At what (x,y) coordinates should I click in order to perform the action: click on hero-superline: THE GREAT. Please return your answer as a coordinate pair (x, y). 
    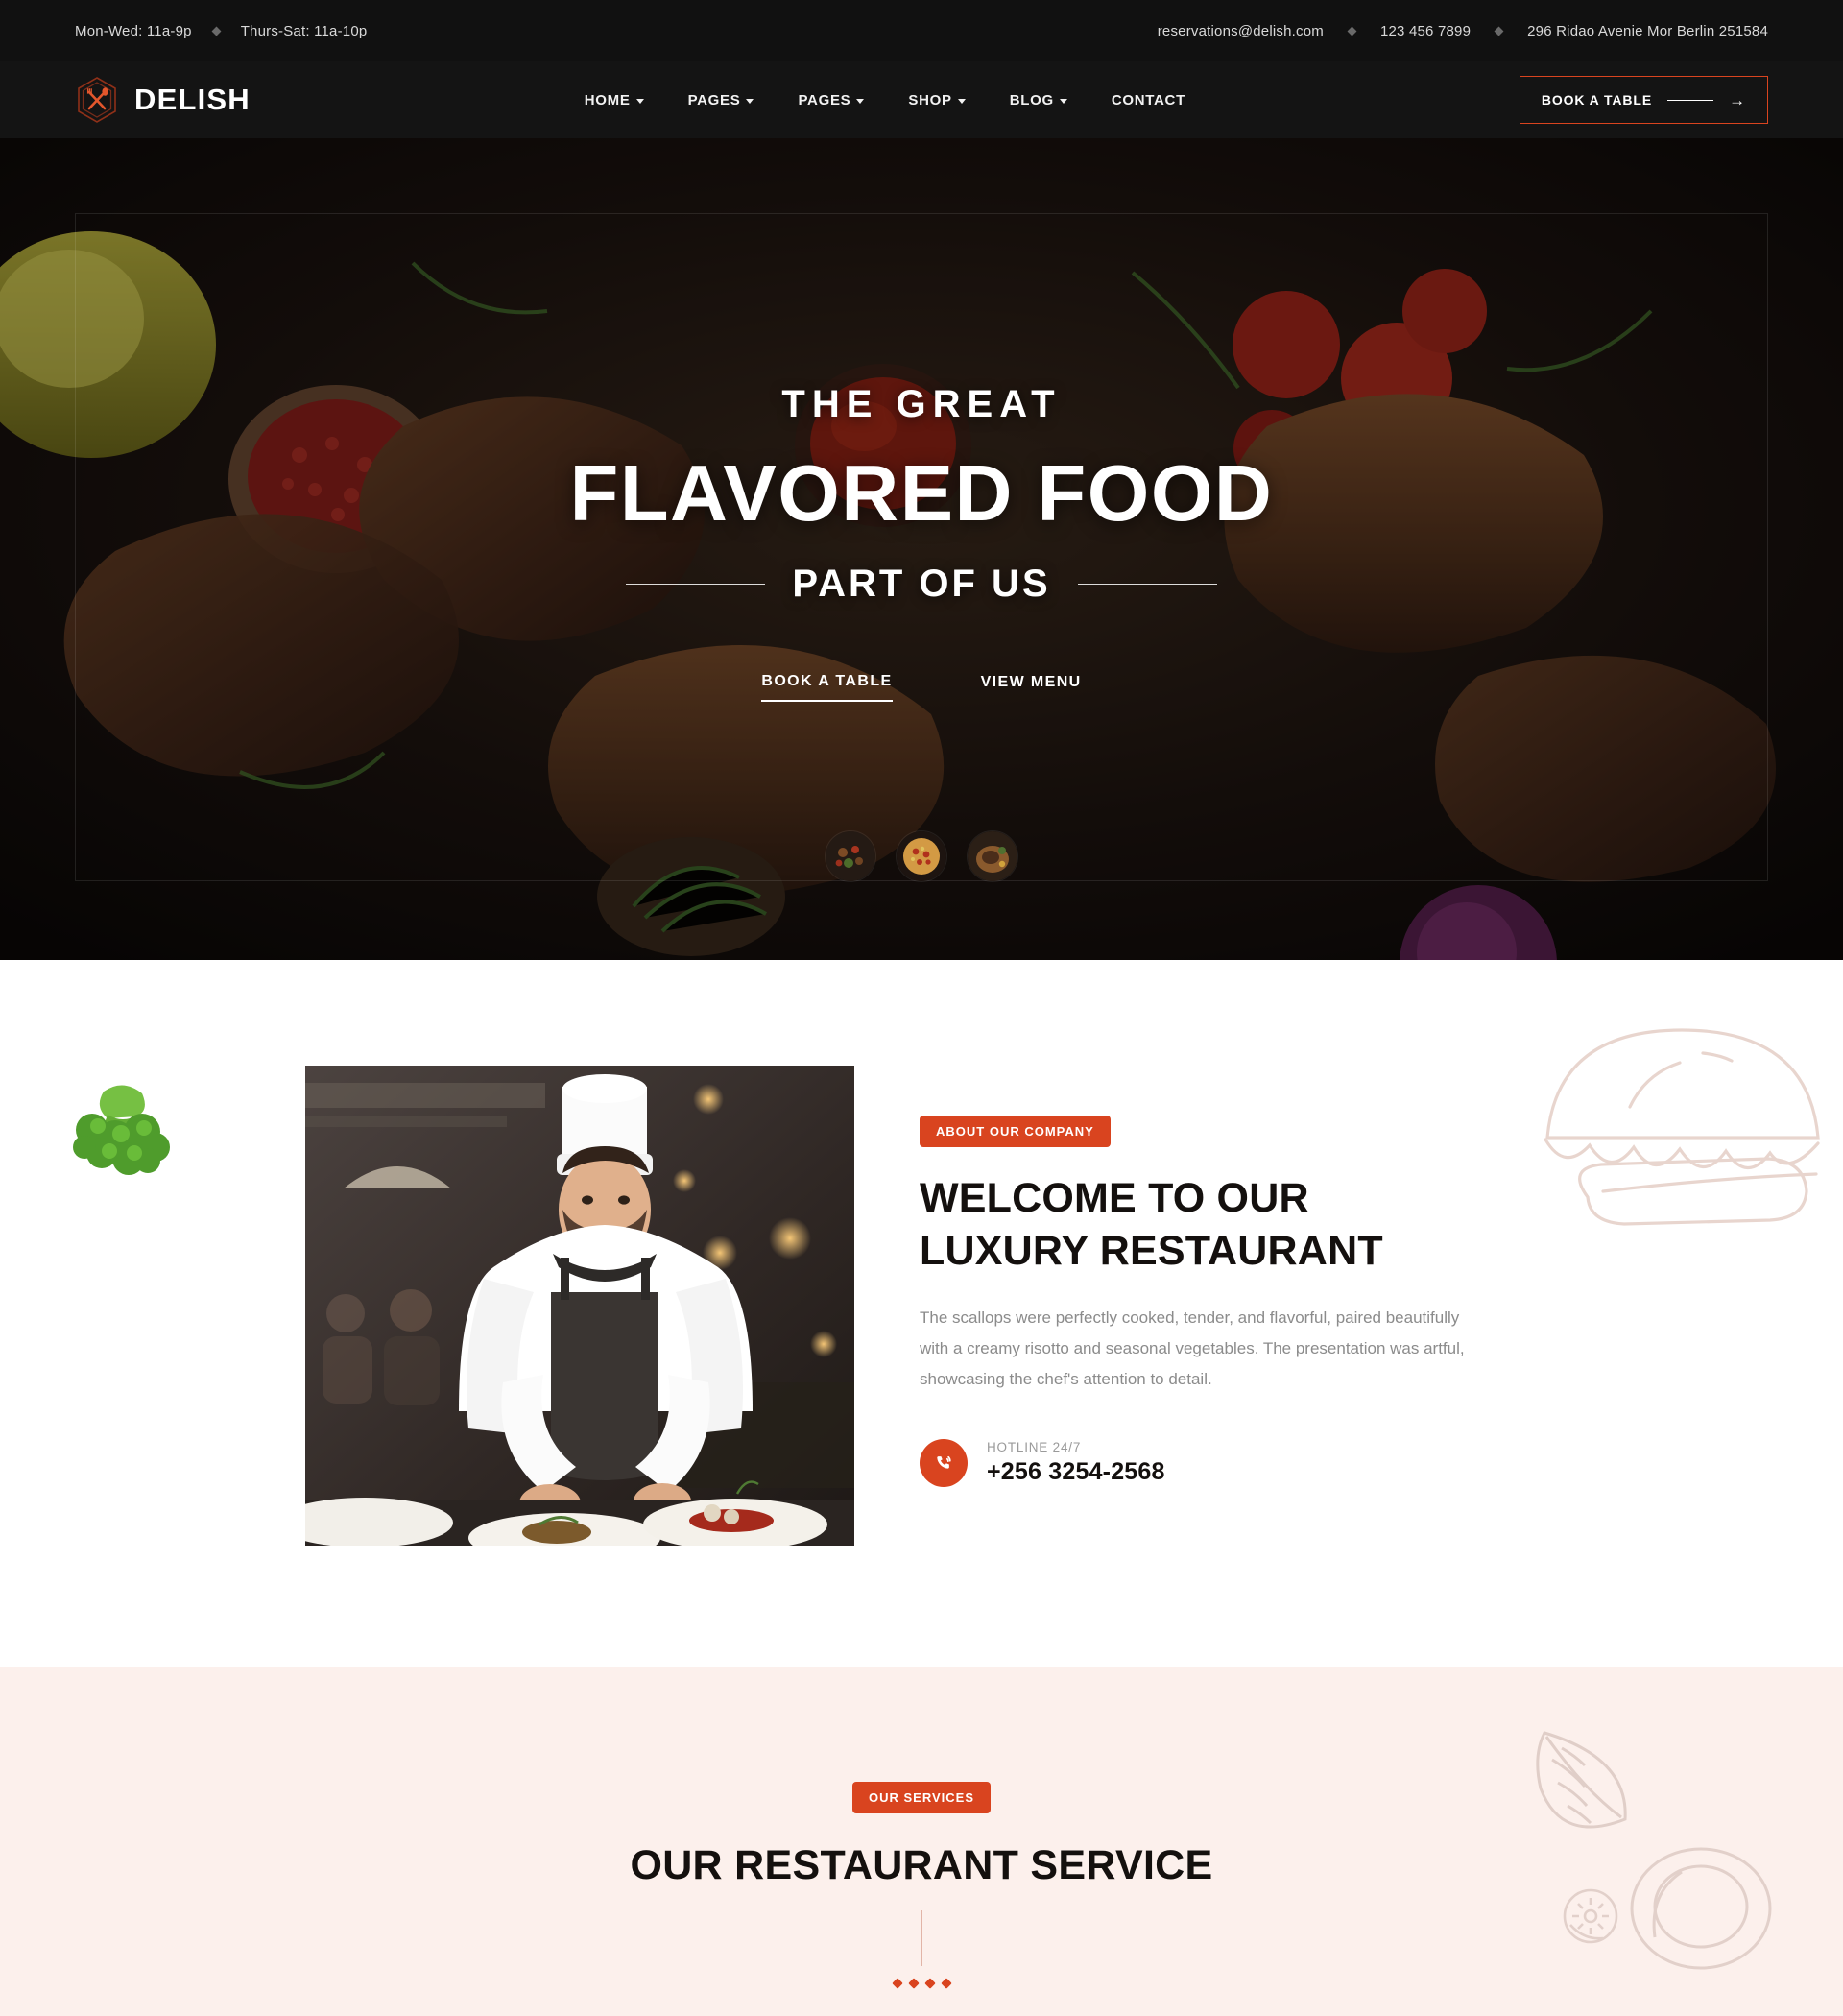
    Looking at the image, I should click on (921, 404).